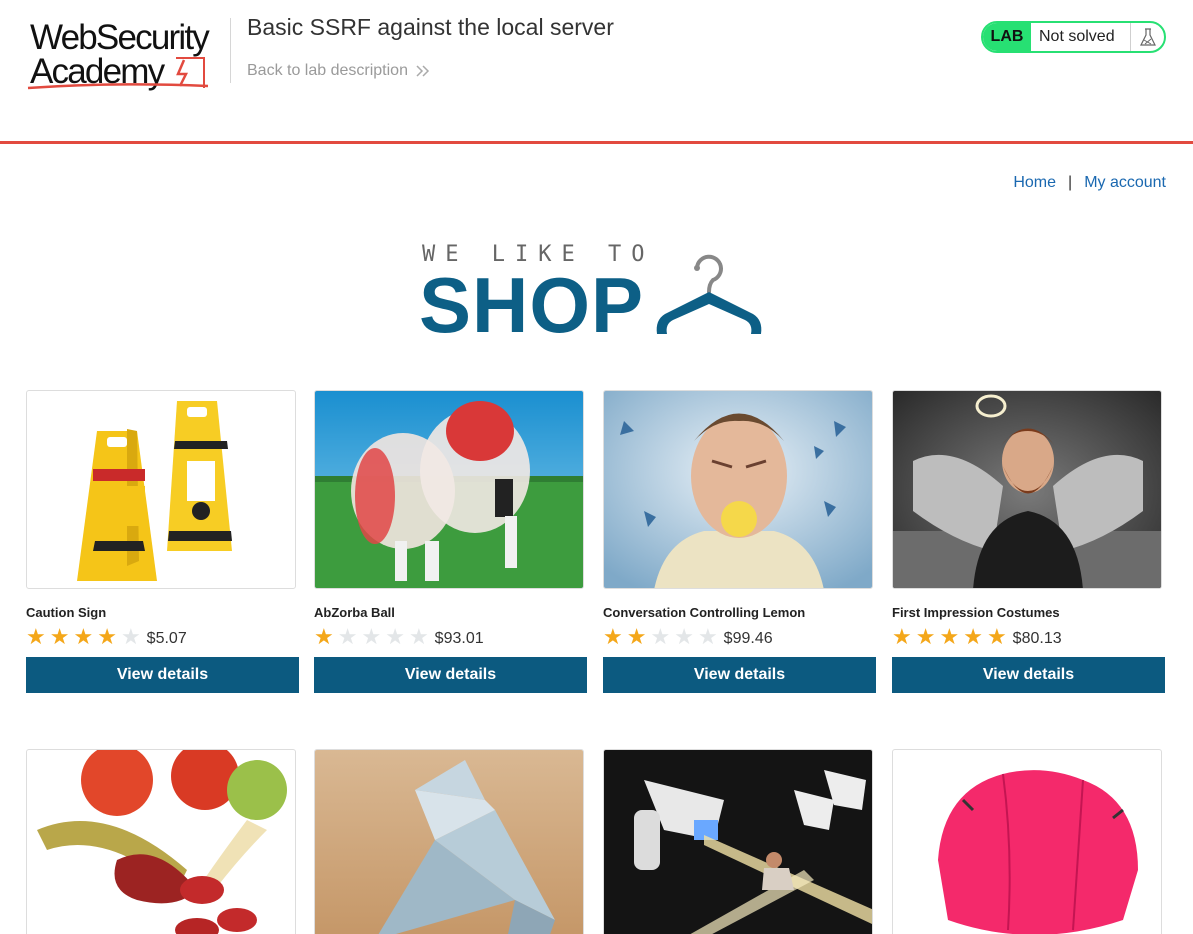 This screenshot has width=1193, height=934. Describe the element at coordinates (1034, 183) in the screenshot. I see `home-link: Home` at that location.